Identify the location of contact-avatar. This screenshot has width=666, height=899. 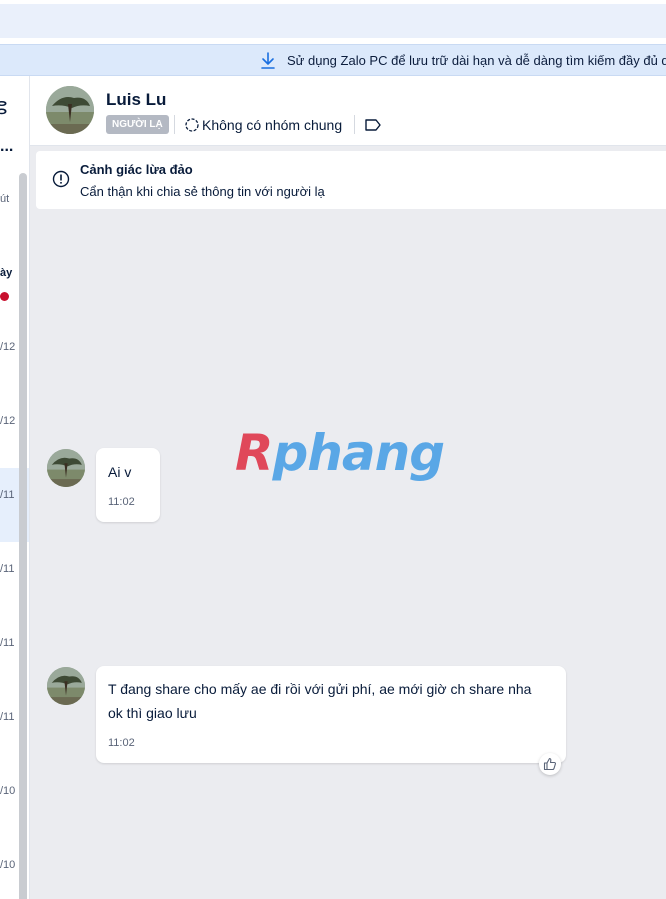
(70, 110).